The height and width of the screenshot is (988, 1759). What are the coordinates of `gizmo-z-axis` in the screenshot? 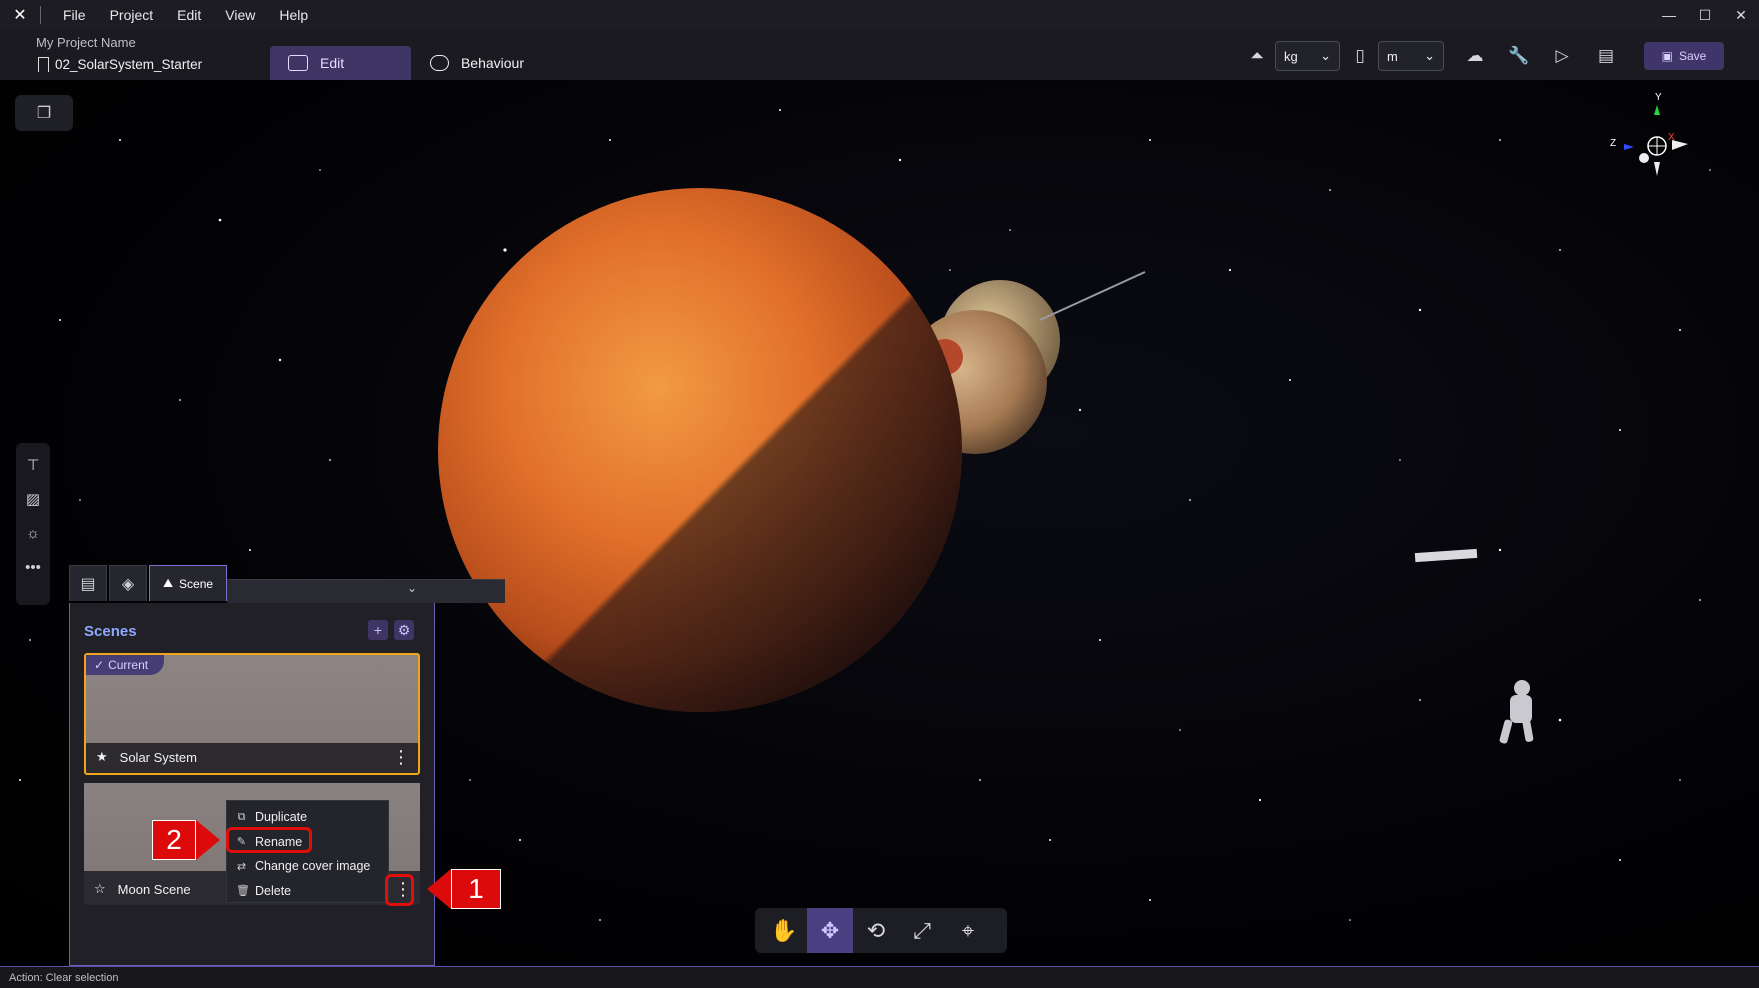 It's located at (1629, 147).